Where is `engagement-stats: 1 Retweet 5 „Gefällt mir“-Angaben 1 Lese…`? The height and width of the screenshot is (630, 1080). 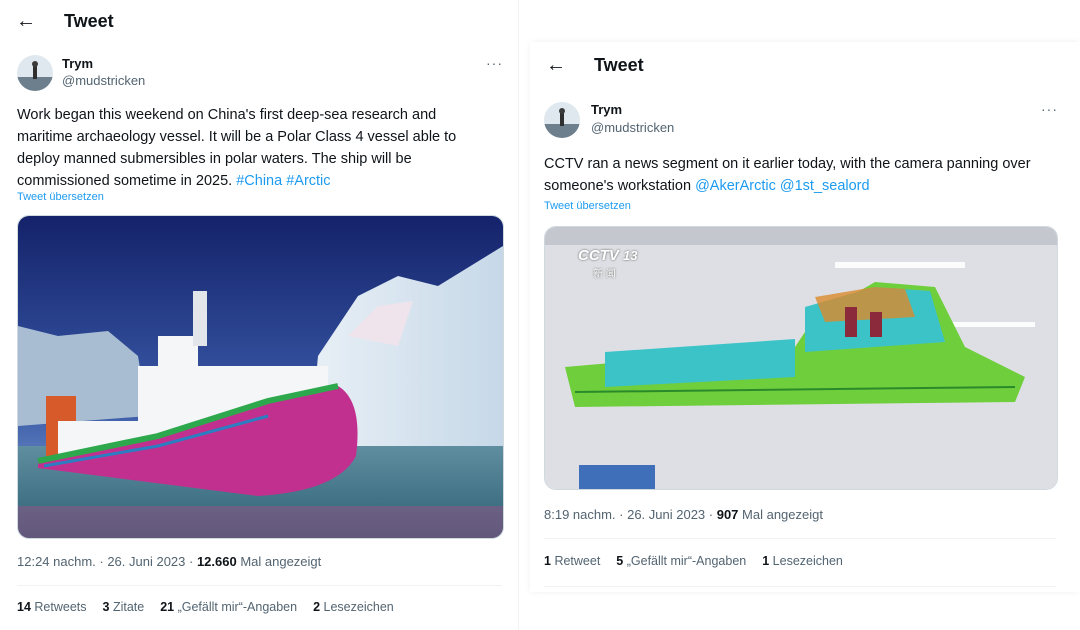
engagement-stats: 1 Retweet 5 „Gefällt mir“-Angaben 1 Lese… is located at coordinates (693, 561).